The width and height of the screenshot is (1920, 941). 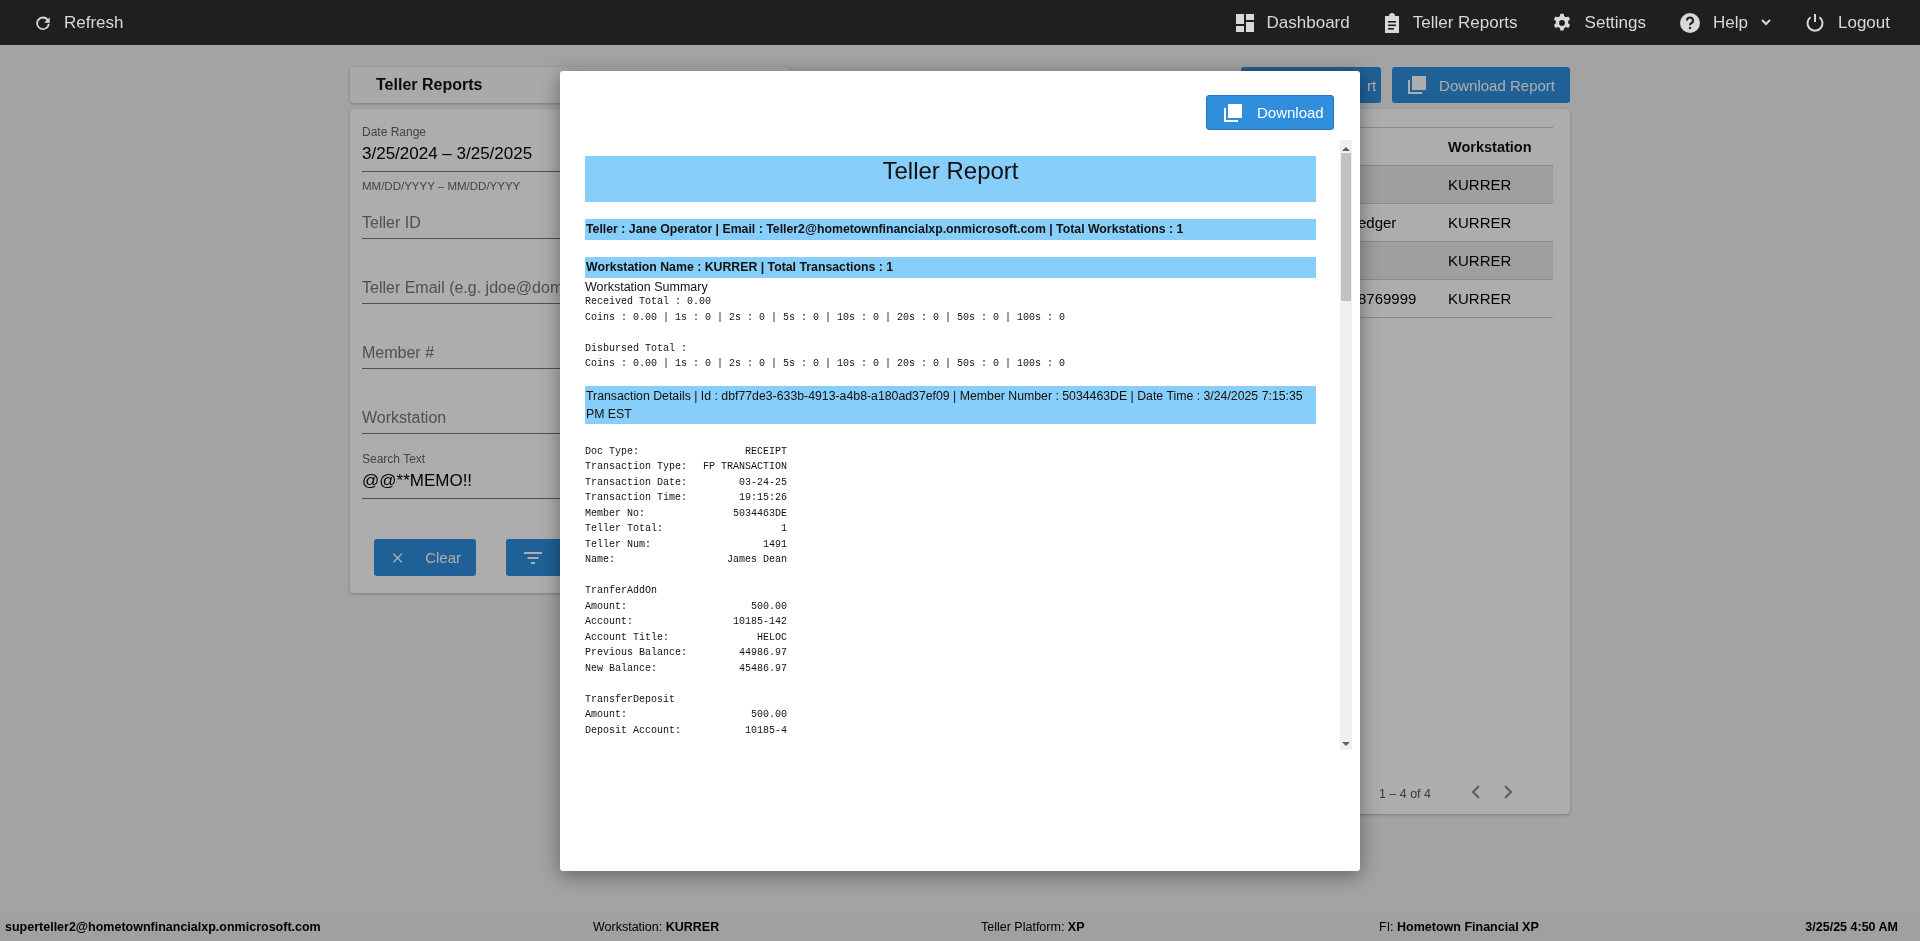 I want to click on report-title: Teller Report, so click(x=950, y=179).